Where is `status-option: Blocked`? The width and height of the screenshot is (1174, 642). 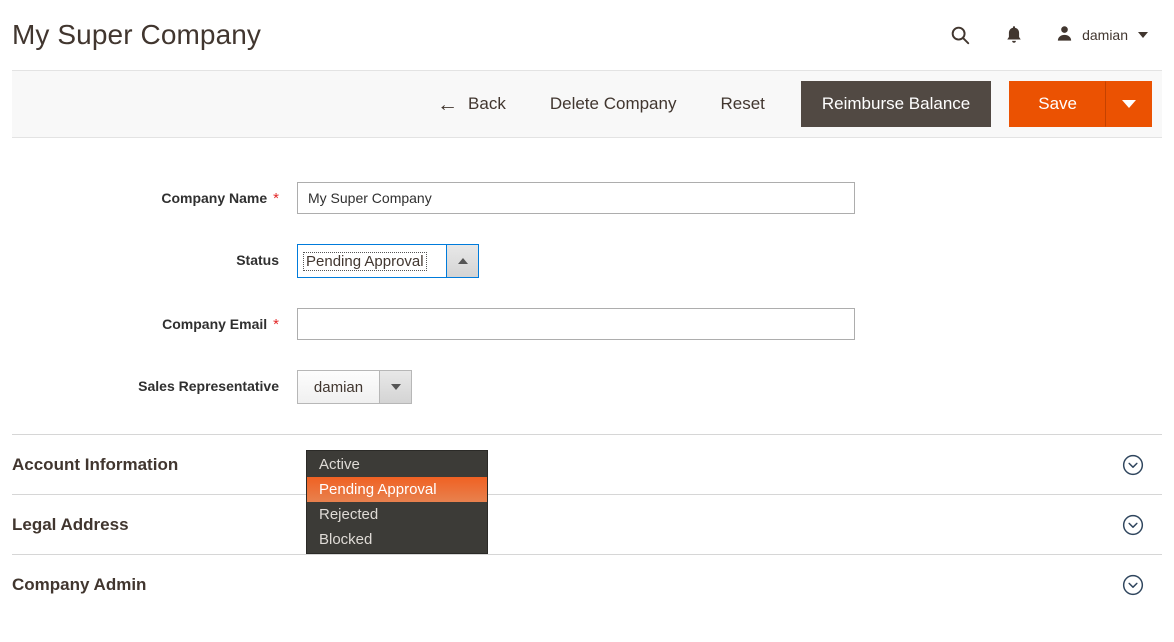
status-option: Blocked is located at coordinates (397, 539).